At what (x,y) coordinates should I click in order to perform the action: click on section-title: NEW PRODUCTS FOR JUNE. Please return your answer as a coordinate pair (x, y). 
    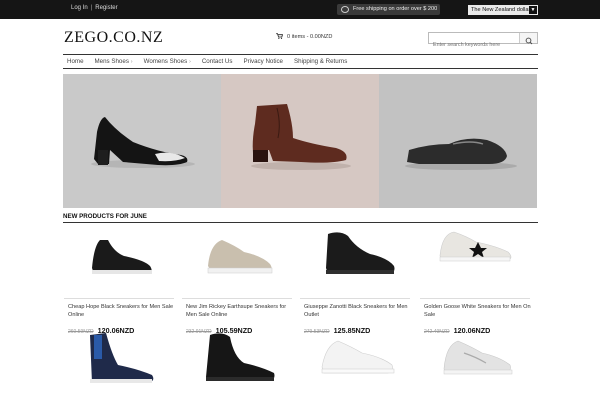
    Looking at the image, I should click on (105, 216).